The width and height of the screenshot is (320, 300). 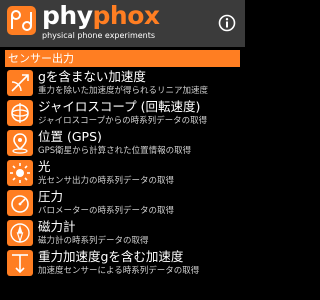 What do you see at coordinates (119, 271) in the screenshot?
I see `item-description: 加速度センサーによる時系列データの取得` at bounding box center [119, 271].